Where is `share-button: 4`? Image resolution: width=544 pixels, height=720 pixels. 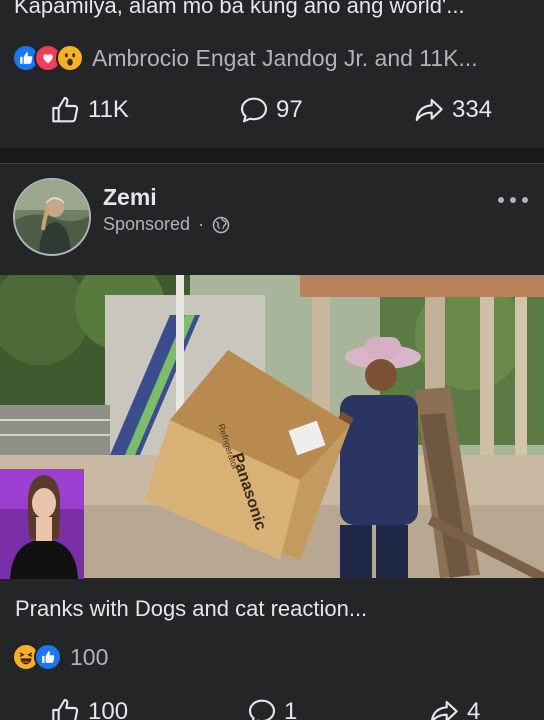 share-button: 4 is located at coordinates (453, 706).